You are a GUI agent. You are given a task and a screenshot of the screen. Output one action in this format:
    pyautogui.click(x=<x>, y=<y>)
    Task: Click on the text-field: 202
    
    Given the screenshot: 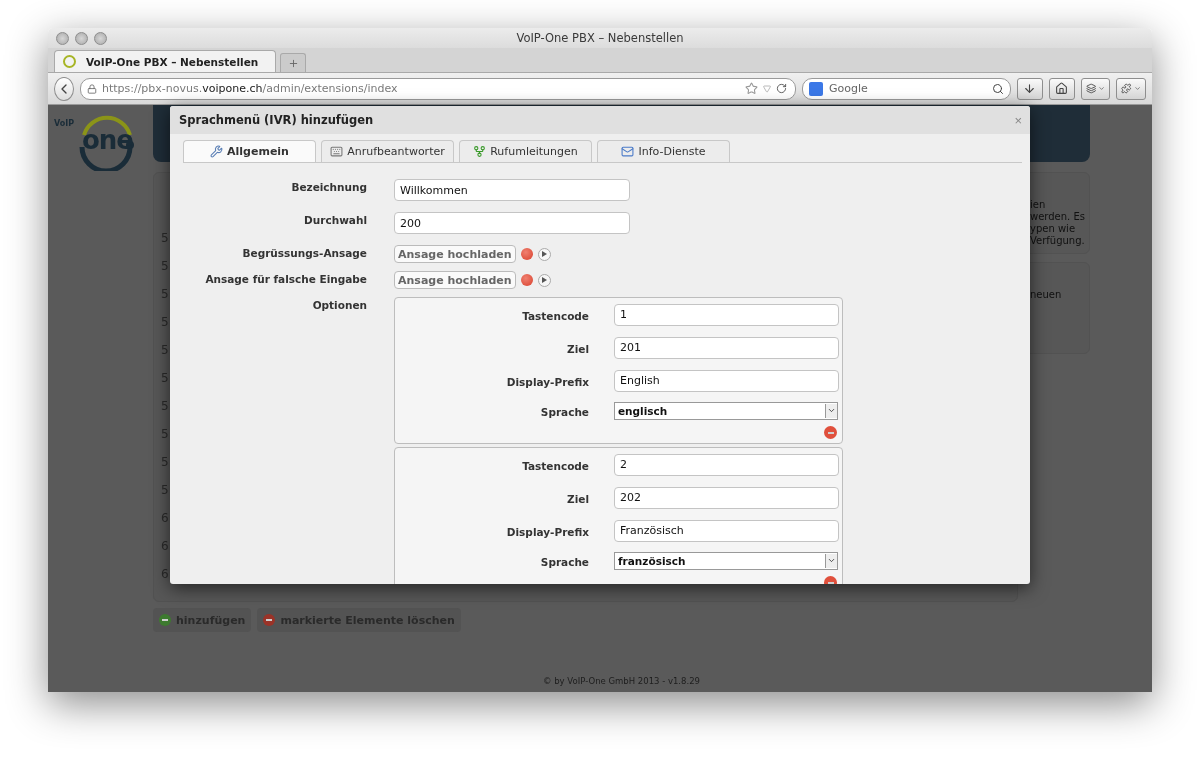 What is the action you would take?
    pyautogui.click(x=726, y=497)
    